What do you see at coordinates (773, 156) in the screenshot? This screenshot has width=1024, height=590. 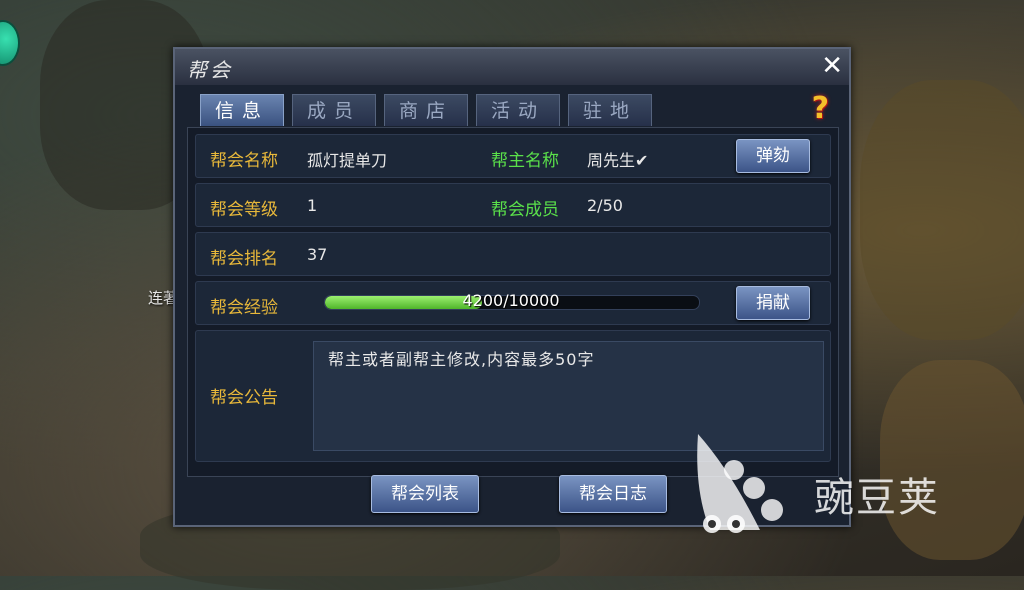 I see `impeach-button: 弹劾` at bounding box center [773, 156].